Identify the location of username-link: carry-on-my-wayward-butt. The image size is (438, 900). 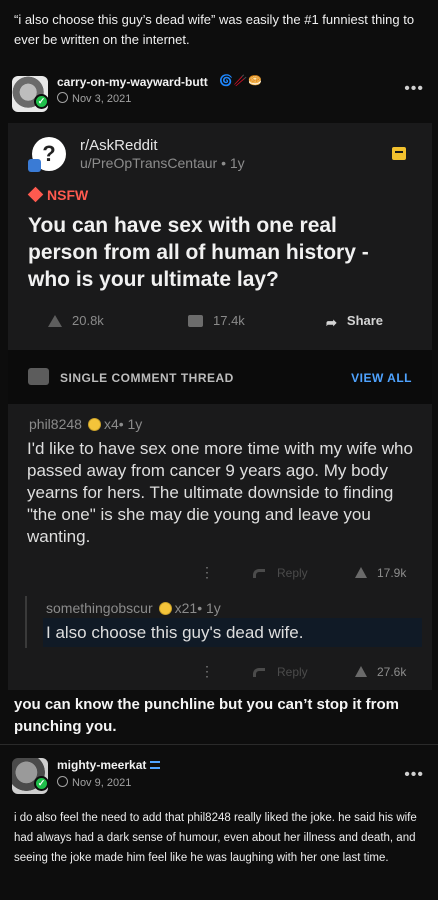
(132, 82).